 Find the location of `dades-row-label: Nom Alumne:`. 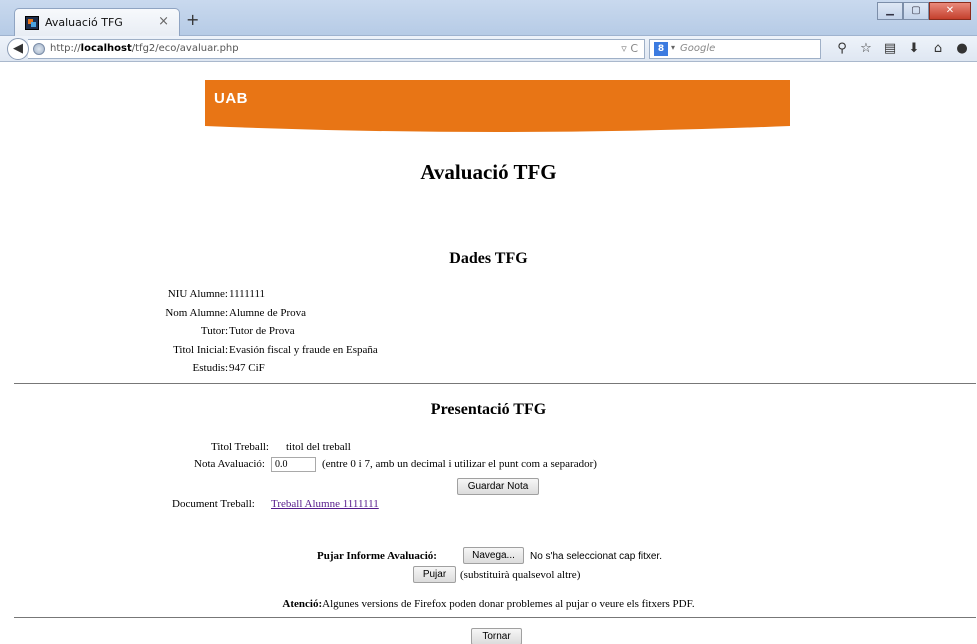

dades-row-label: Nom Alumne: is located at coordinates (196, 312).